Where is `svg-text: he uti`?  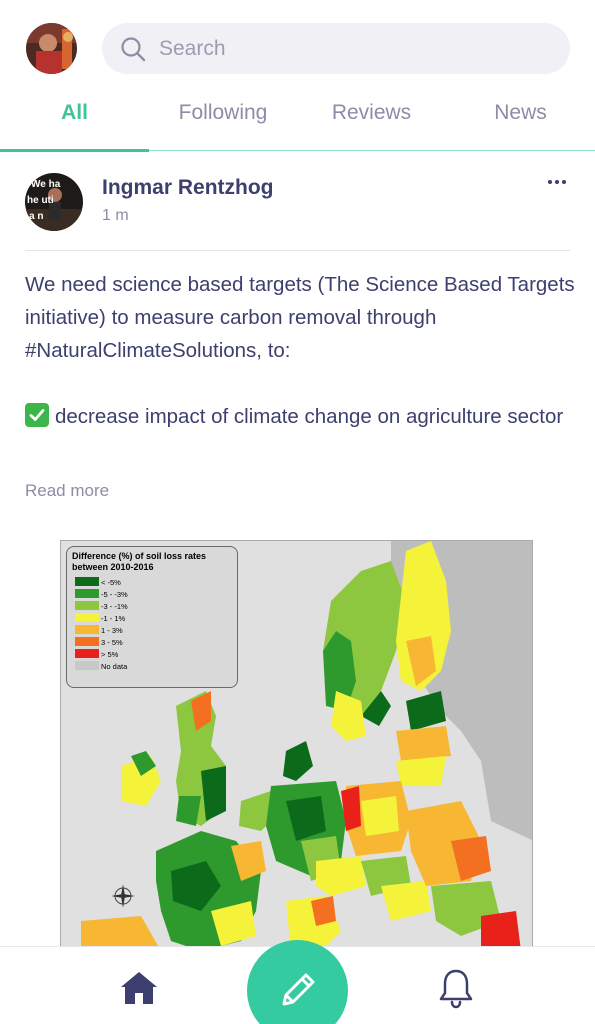 svg-text: he uti is located at coordinates (40, 200).